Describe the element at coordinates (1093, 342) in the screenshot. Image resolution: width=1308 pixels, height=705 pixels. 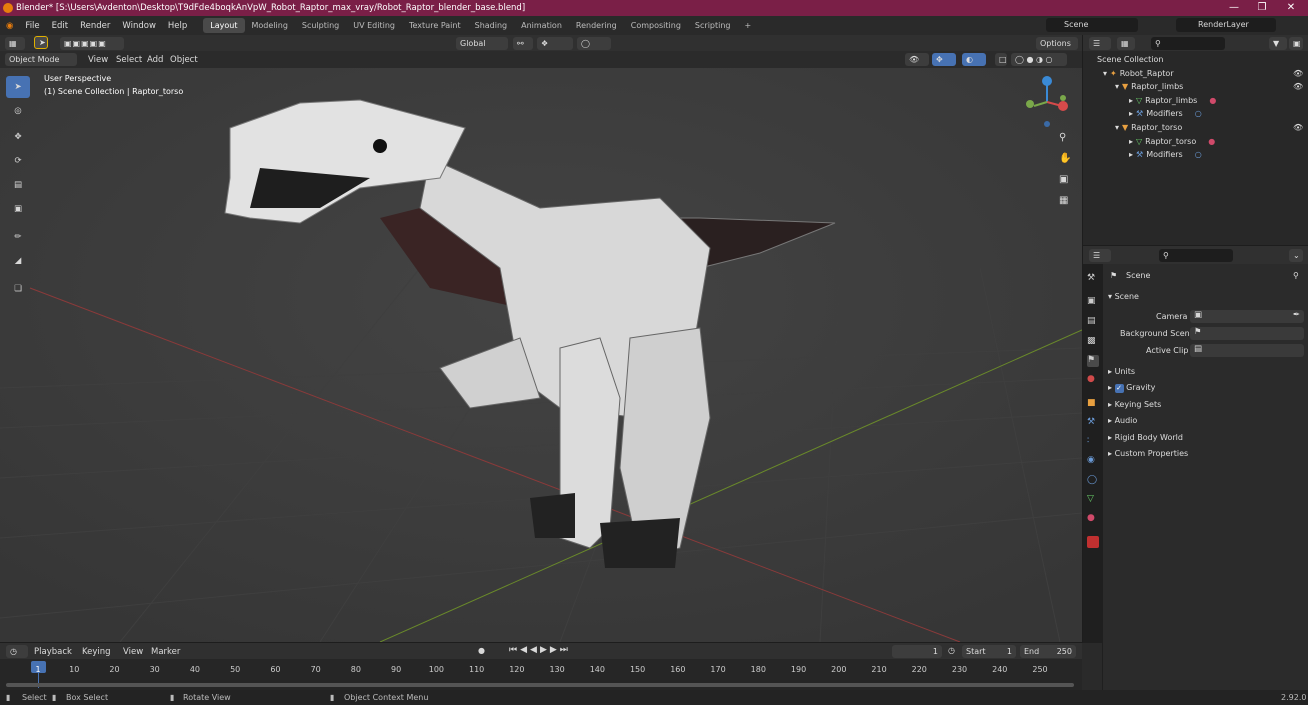
I see `view-layer-tab-icon: ▩` at that location.